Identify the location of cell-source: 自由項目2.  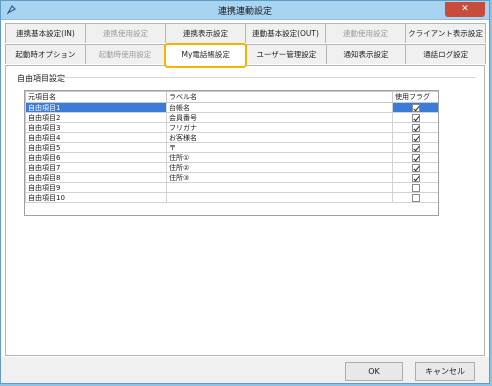
(96, 117).